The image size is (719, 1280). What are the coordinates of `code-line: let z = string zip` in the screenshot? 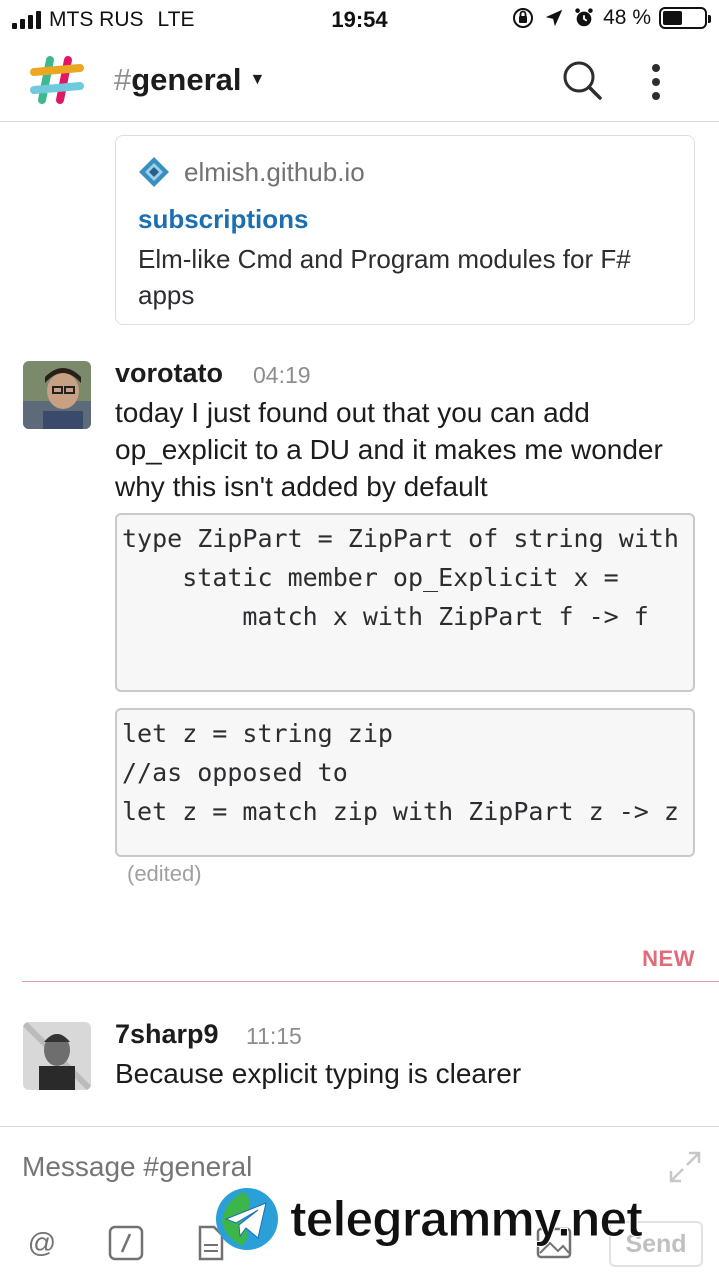 It's located at (257, 733).